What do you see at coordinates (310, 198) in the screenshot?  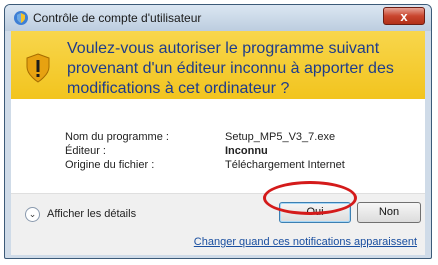 I see `red-circle-annotation` at bounding box center [310, 198].